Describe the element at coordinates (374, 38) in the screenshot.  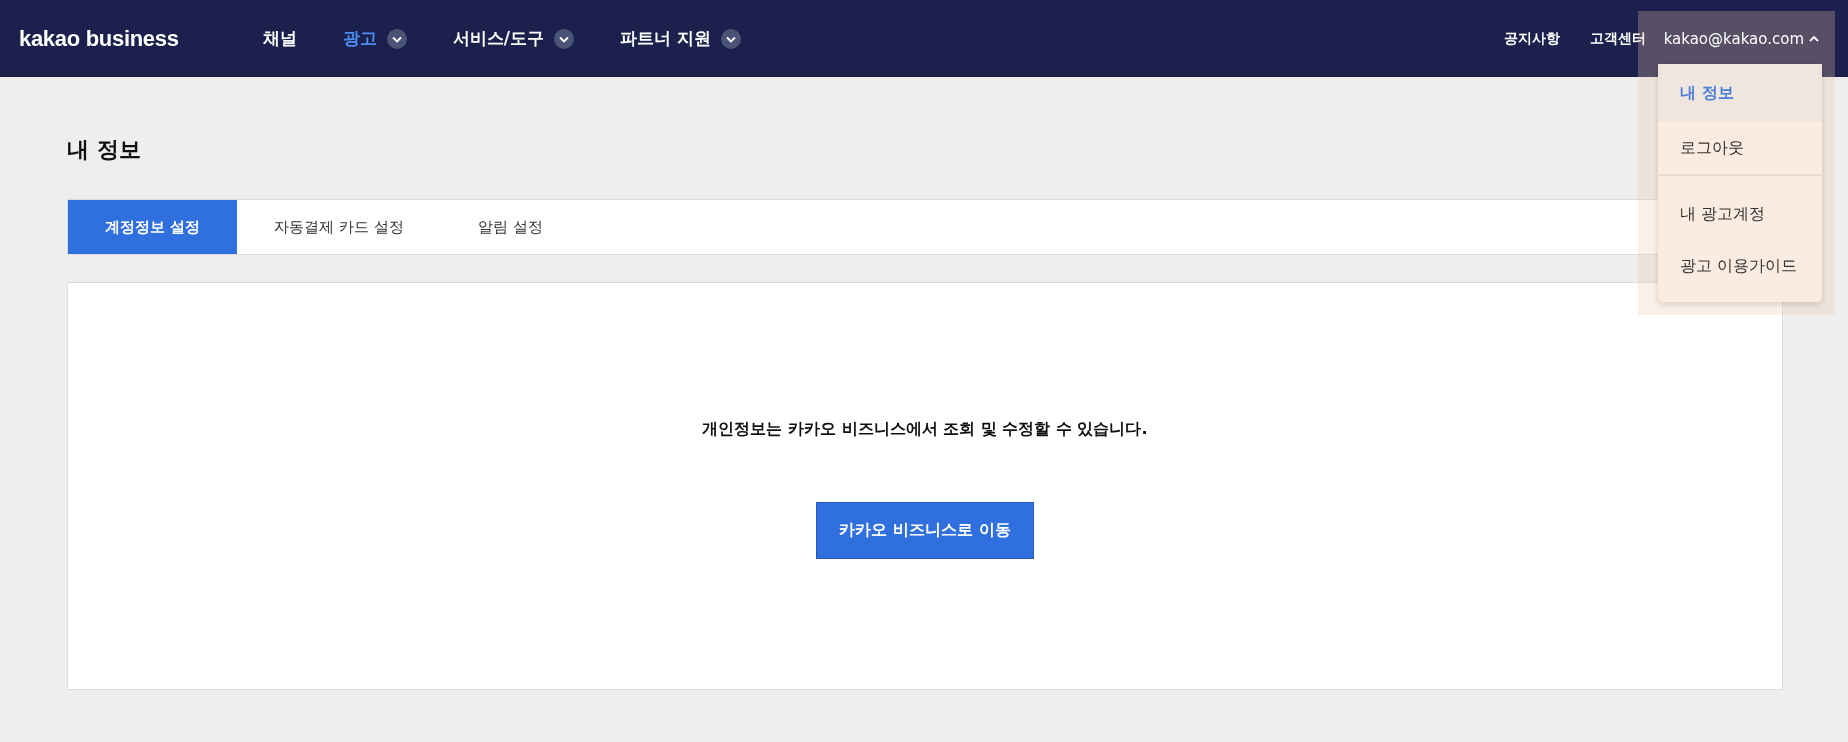
I see `nav-item: 광고` at that location.